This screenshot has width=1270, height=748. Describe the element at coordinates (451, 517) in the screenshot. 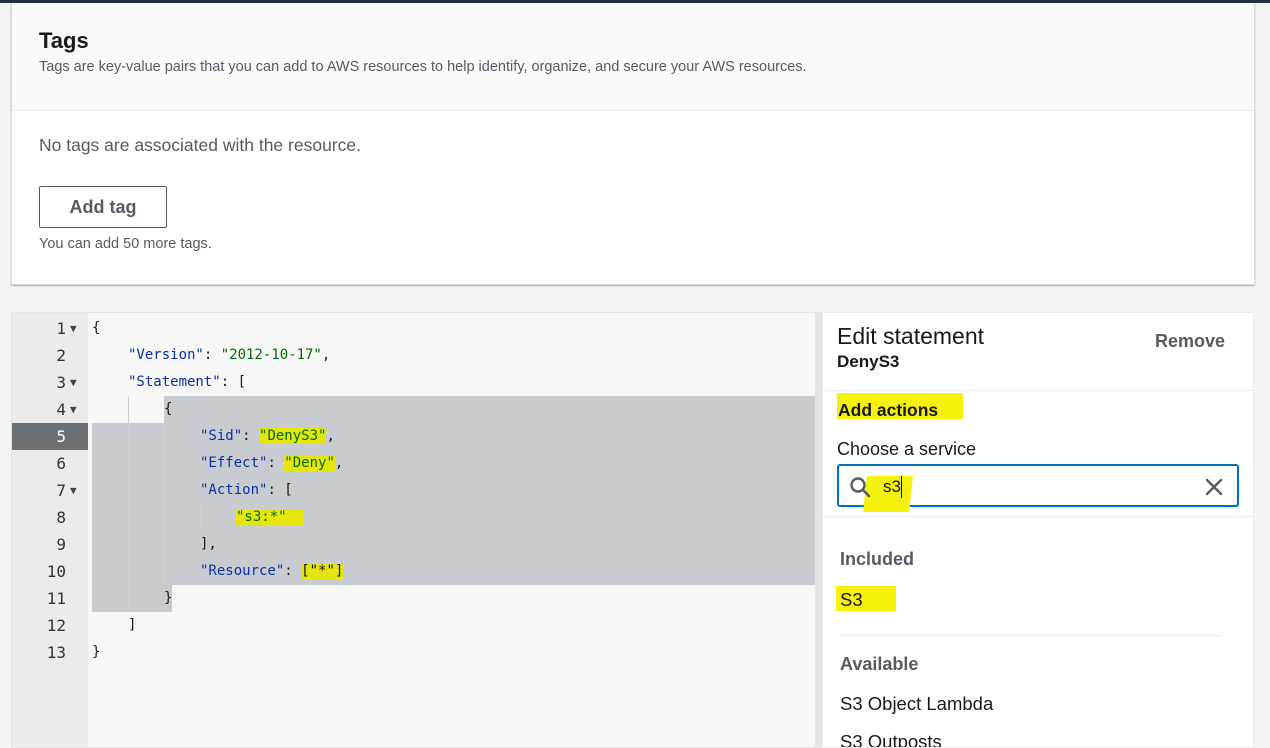

I see `code-line: "s3:*"` at that location.